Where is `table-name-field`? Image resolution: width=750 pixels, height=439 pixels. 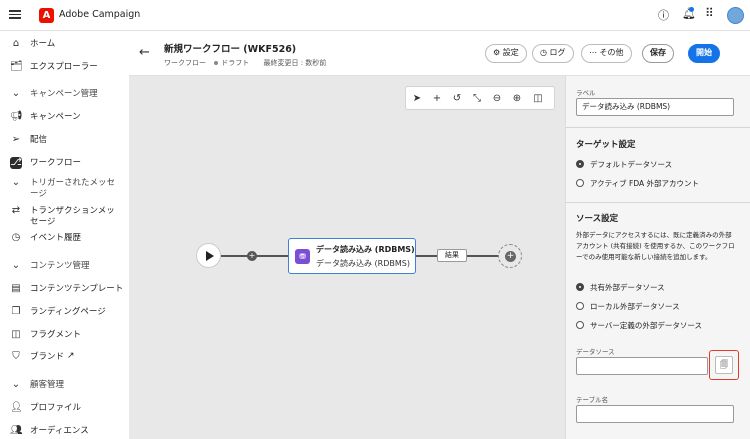 table-name-field is located at coordinates (655, 414).